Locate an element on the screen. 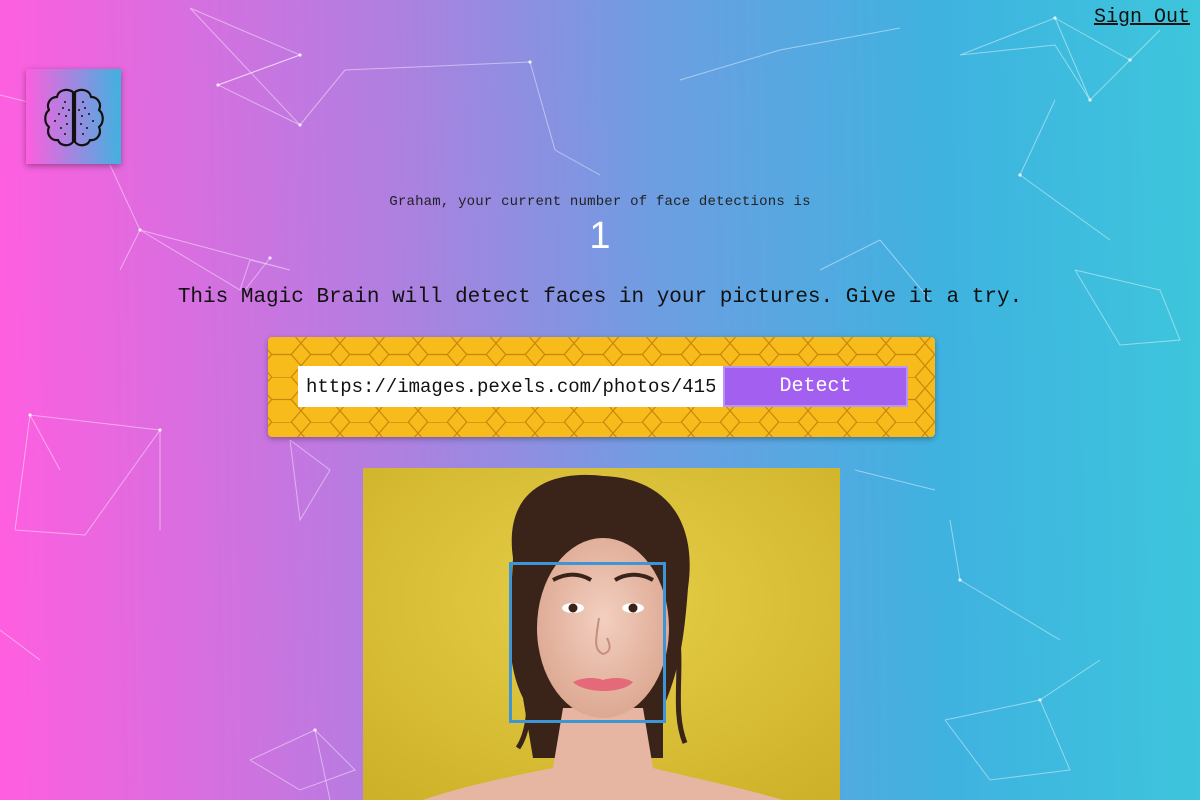 This screenshot has width=1200, height=800. image-url-input is located at coordinates (510, 386).